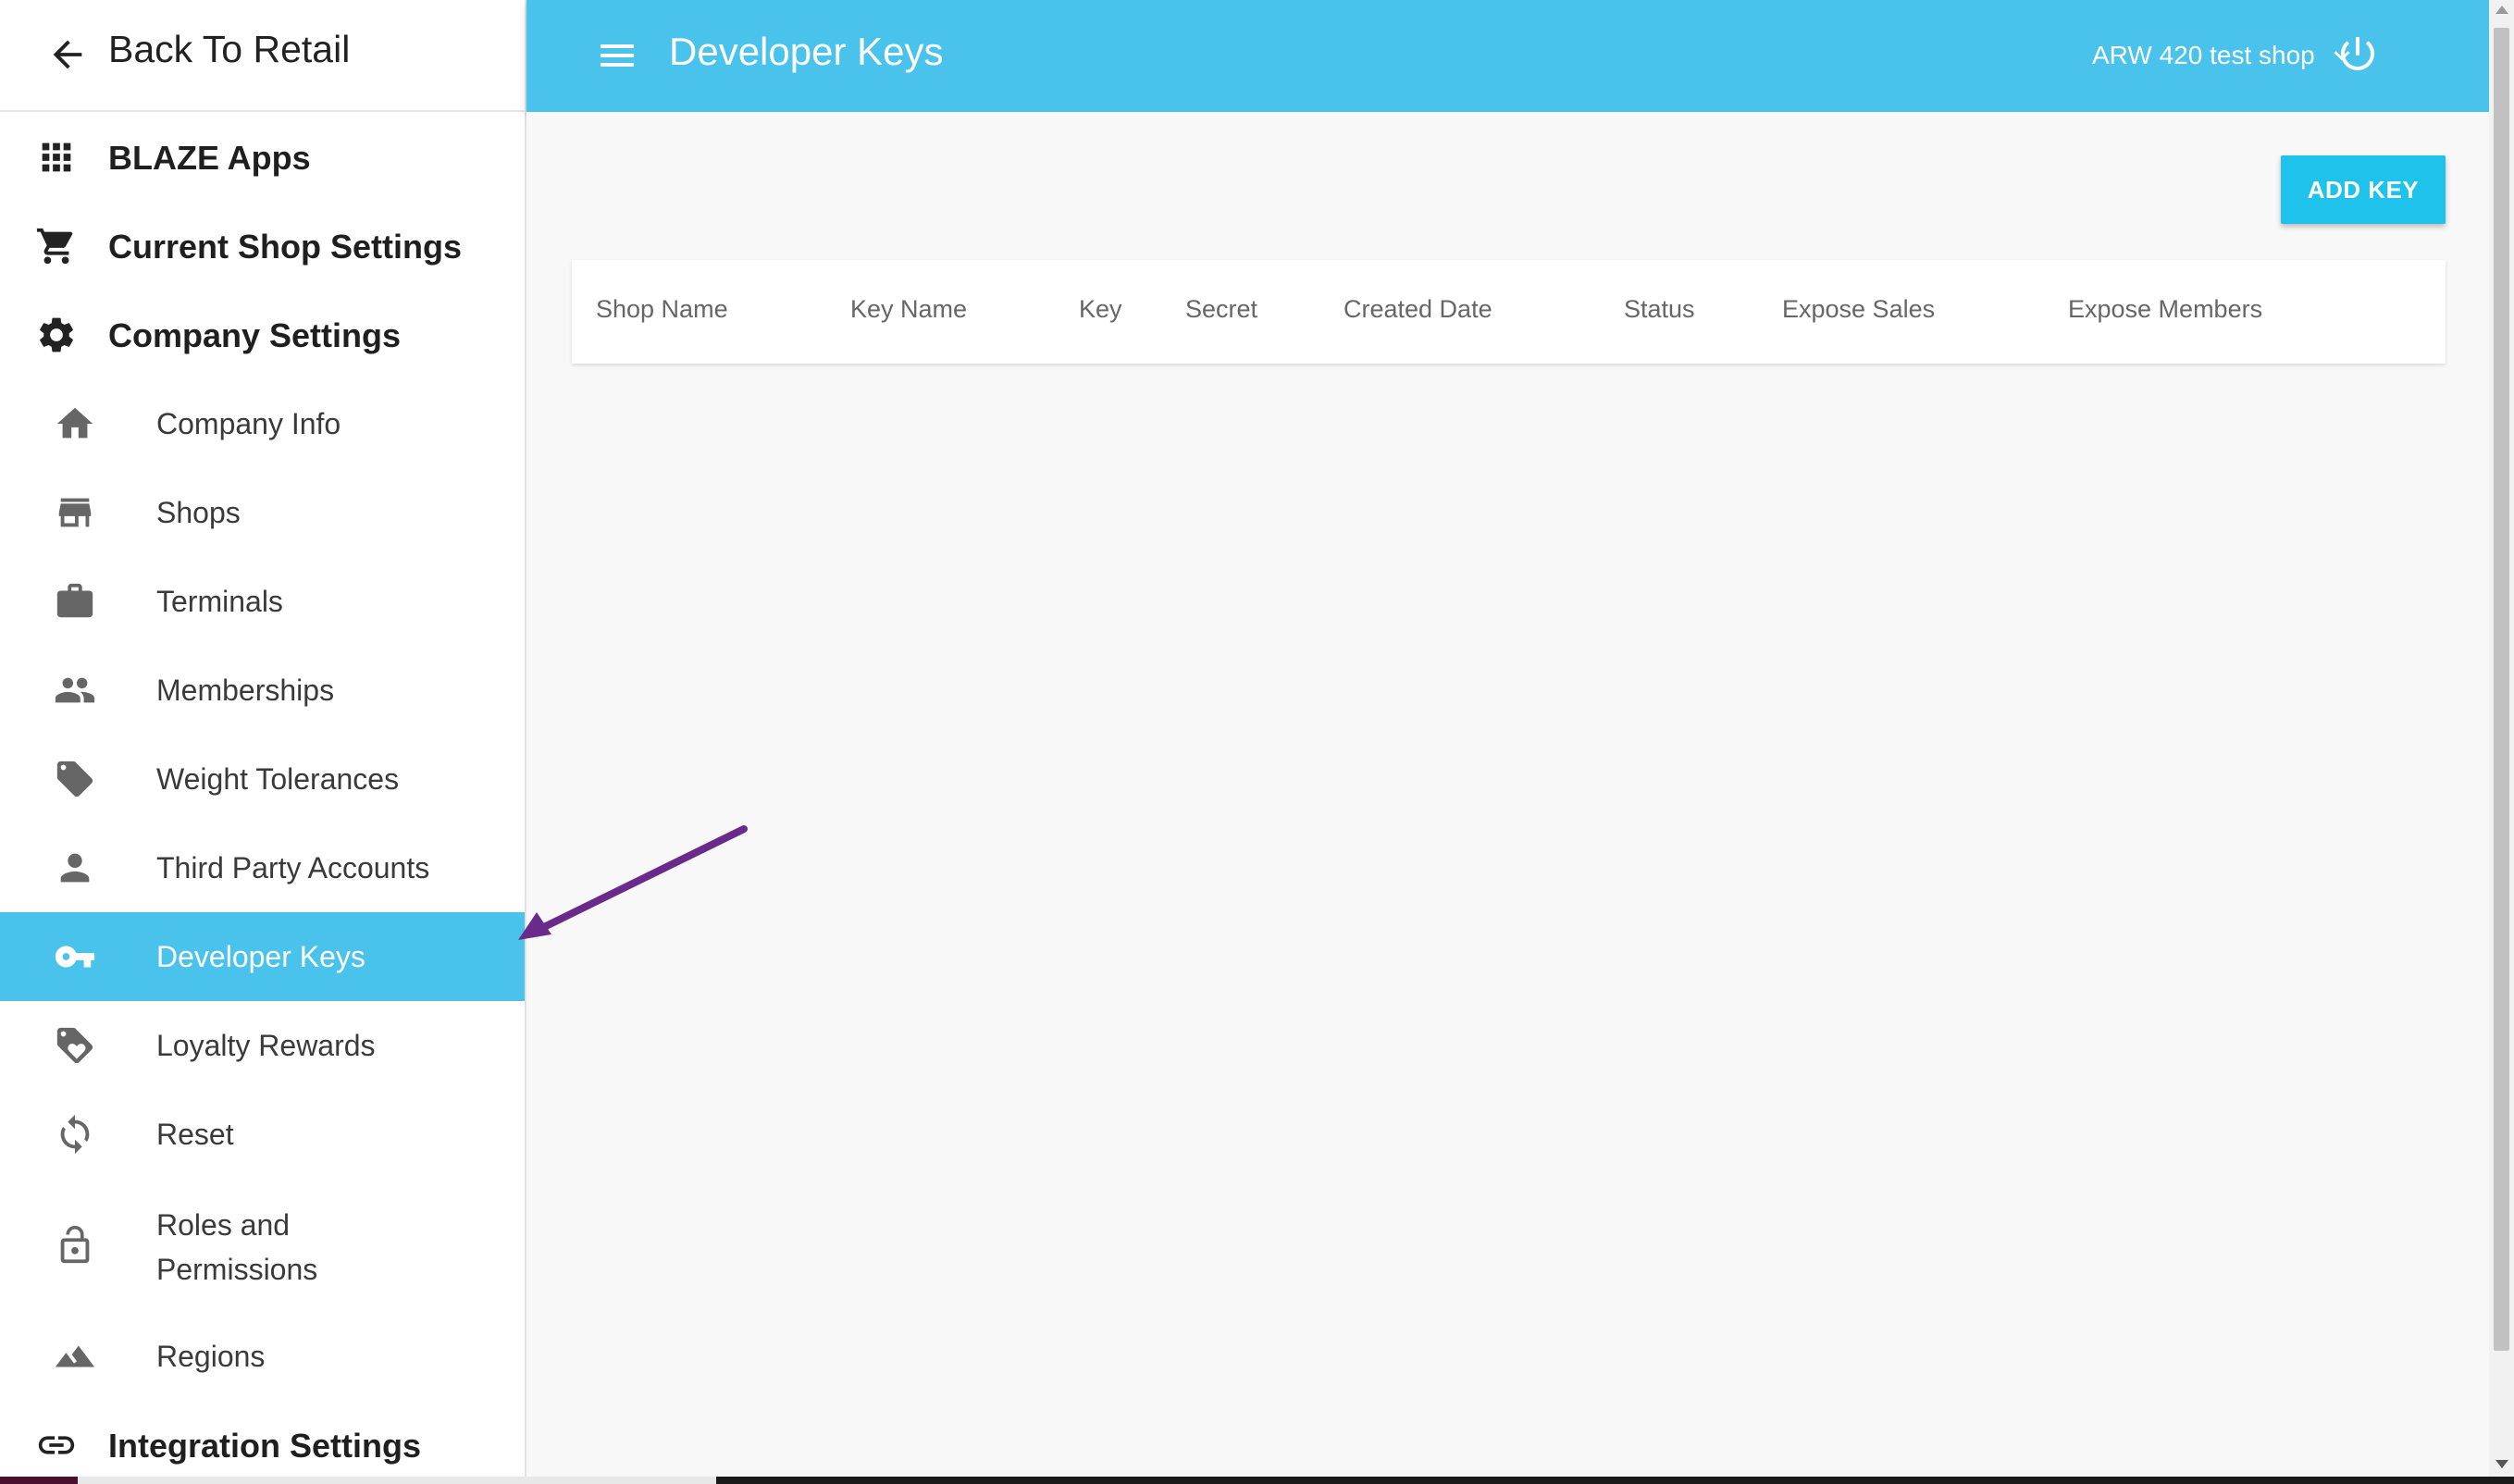 The image size is (2514, 1484). What do you see at coordinates (2364, 189) in the screenshot?
I see `add-key-button: ADD KEY` at bounding box center [2364, 189].